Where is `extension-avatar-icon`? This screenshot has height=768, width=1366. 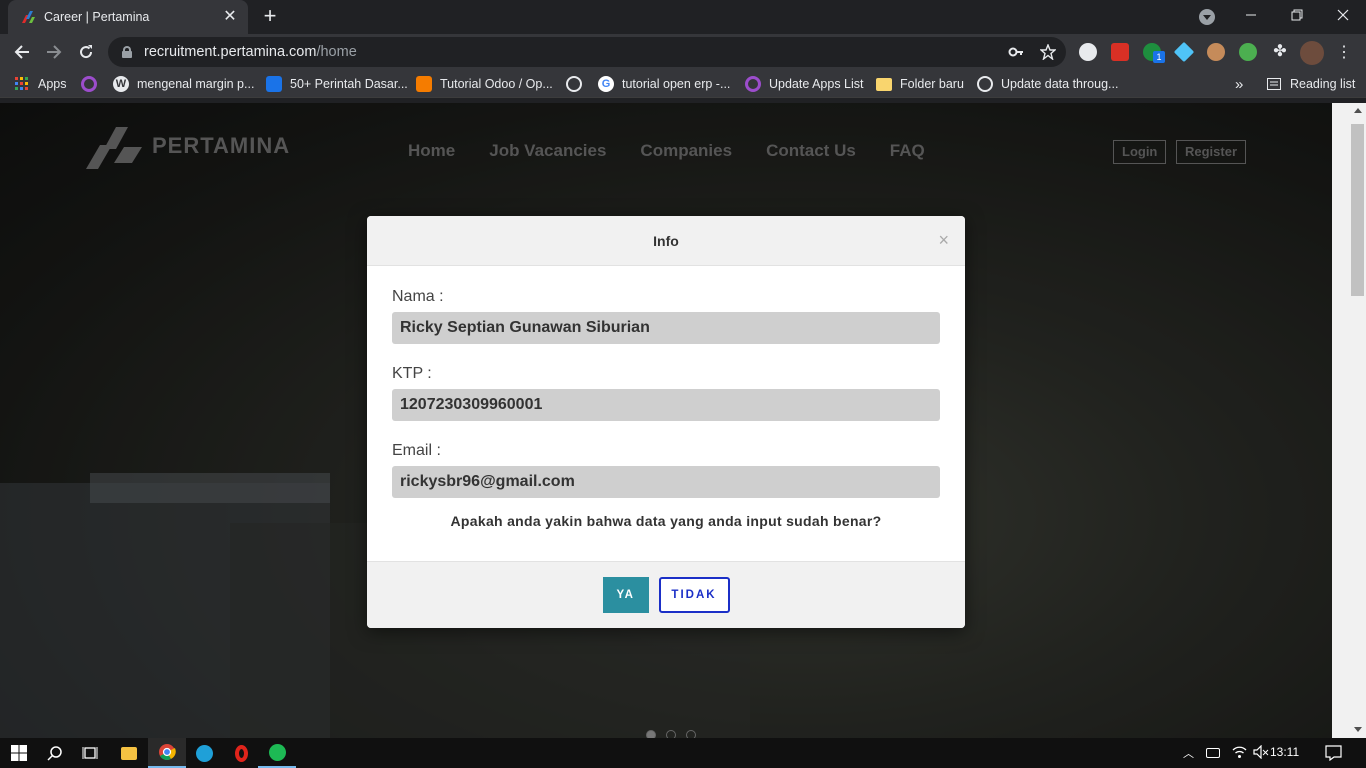
extension-avatar-icon is located at coordinates (1216, 52).